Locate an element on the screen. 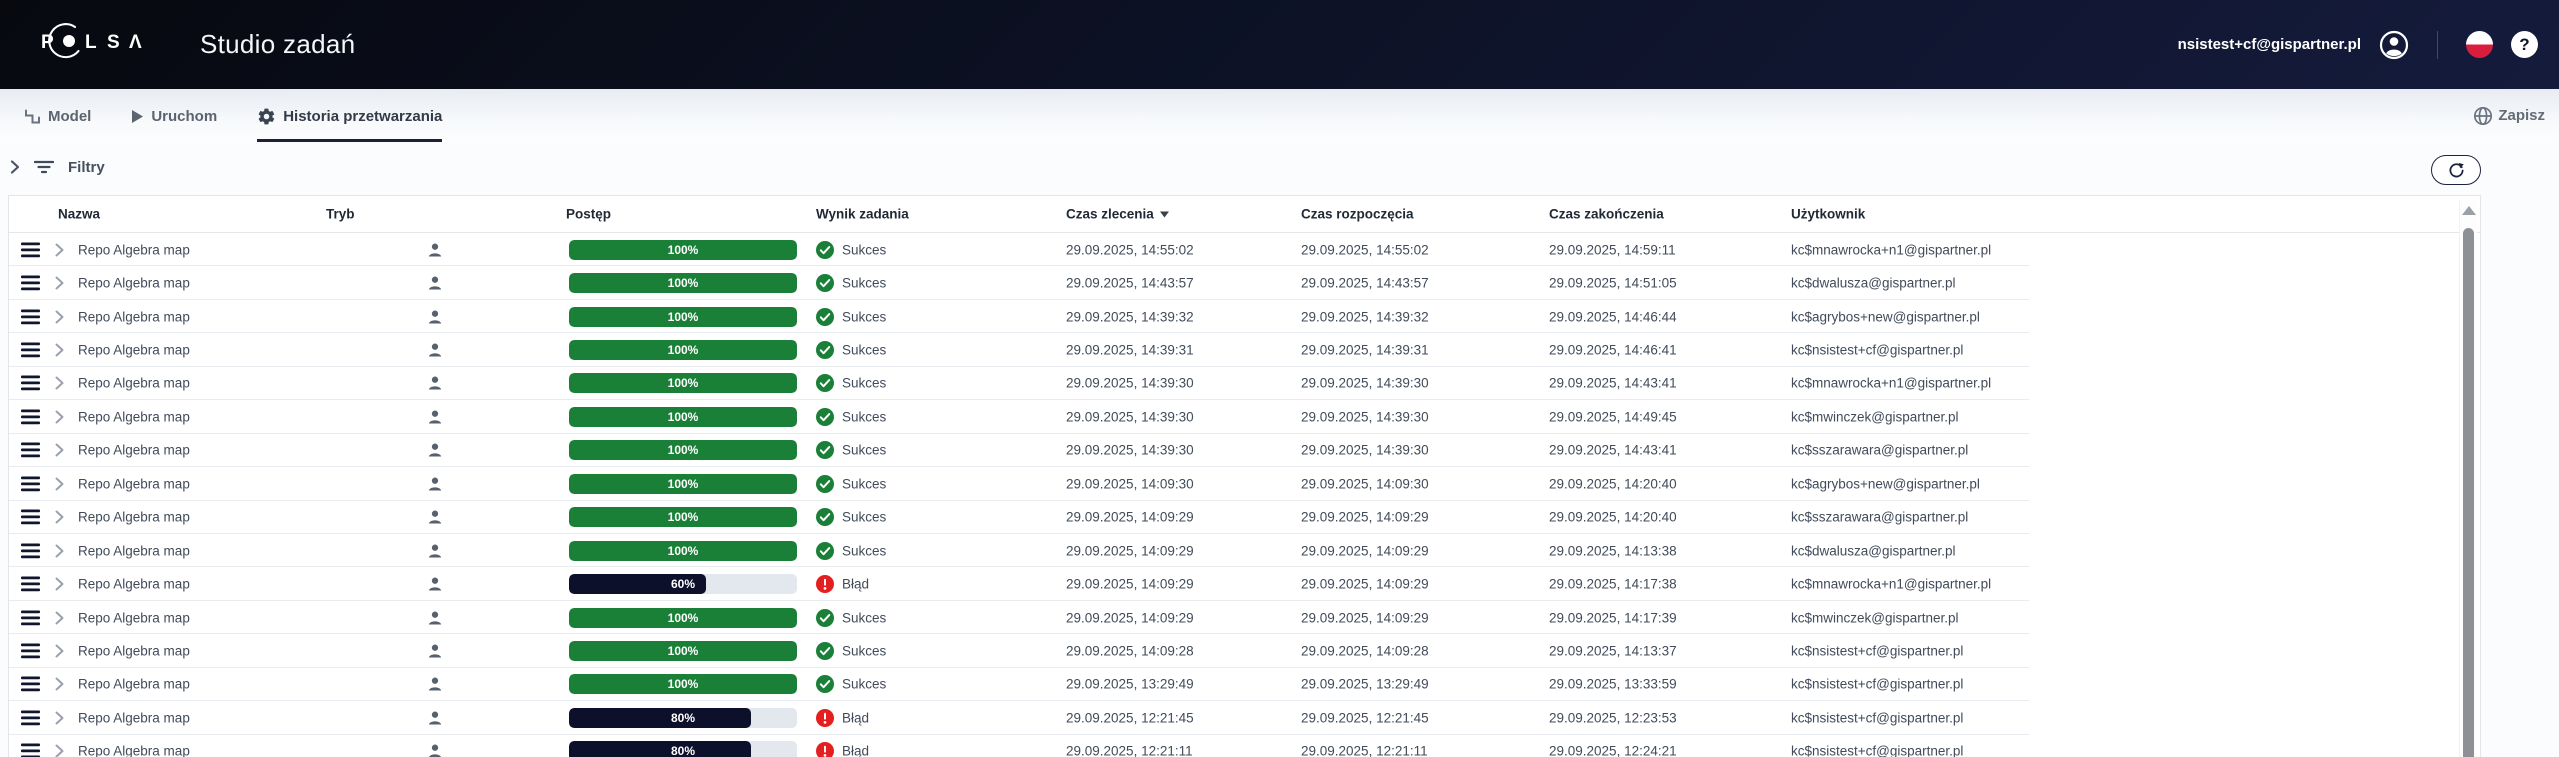  tab-historia-przetwarzania: Historia przetwarzania is located at coordinates (350, 115).